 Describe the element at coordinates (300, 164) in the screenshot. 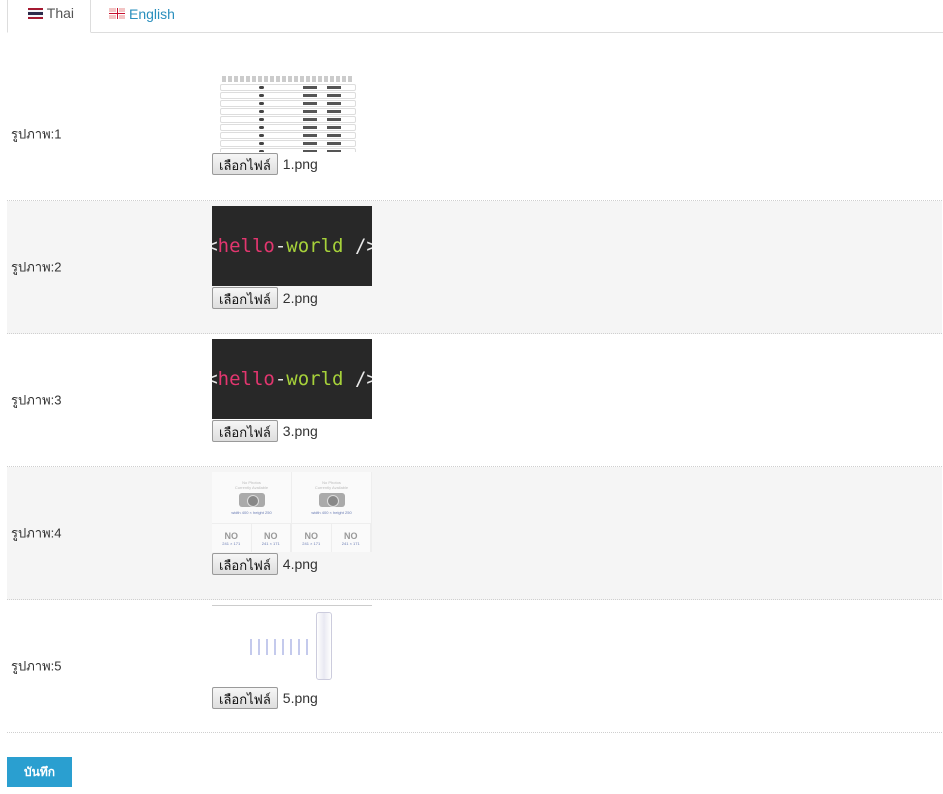

I see `file-name: 1.png` at that location.